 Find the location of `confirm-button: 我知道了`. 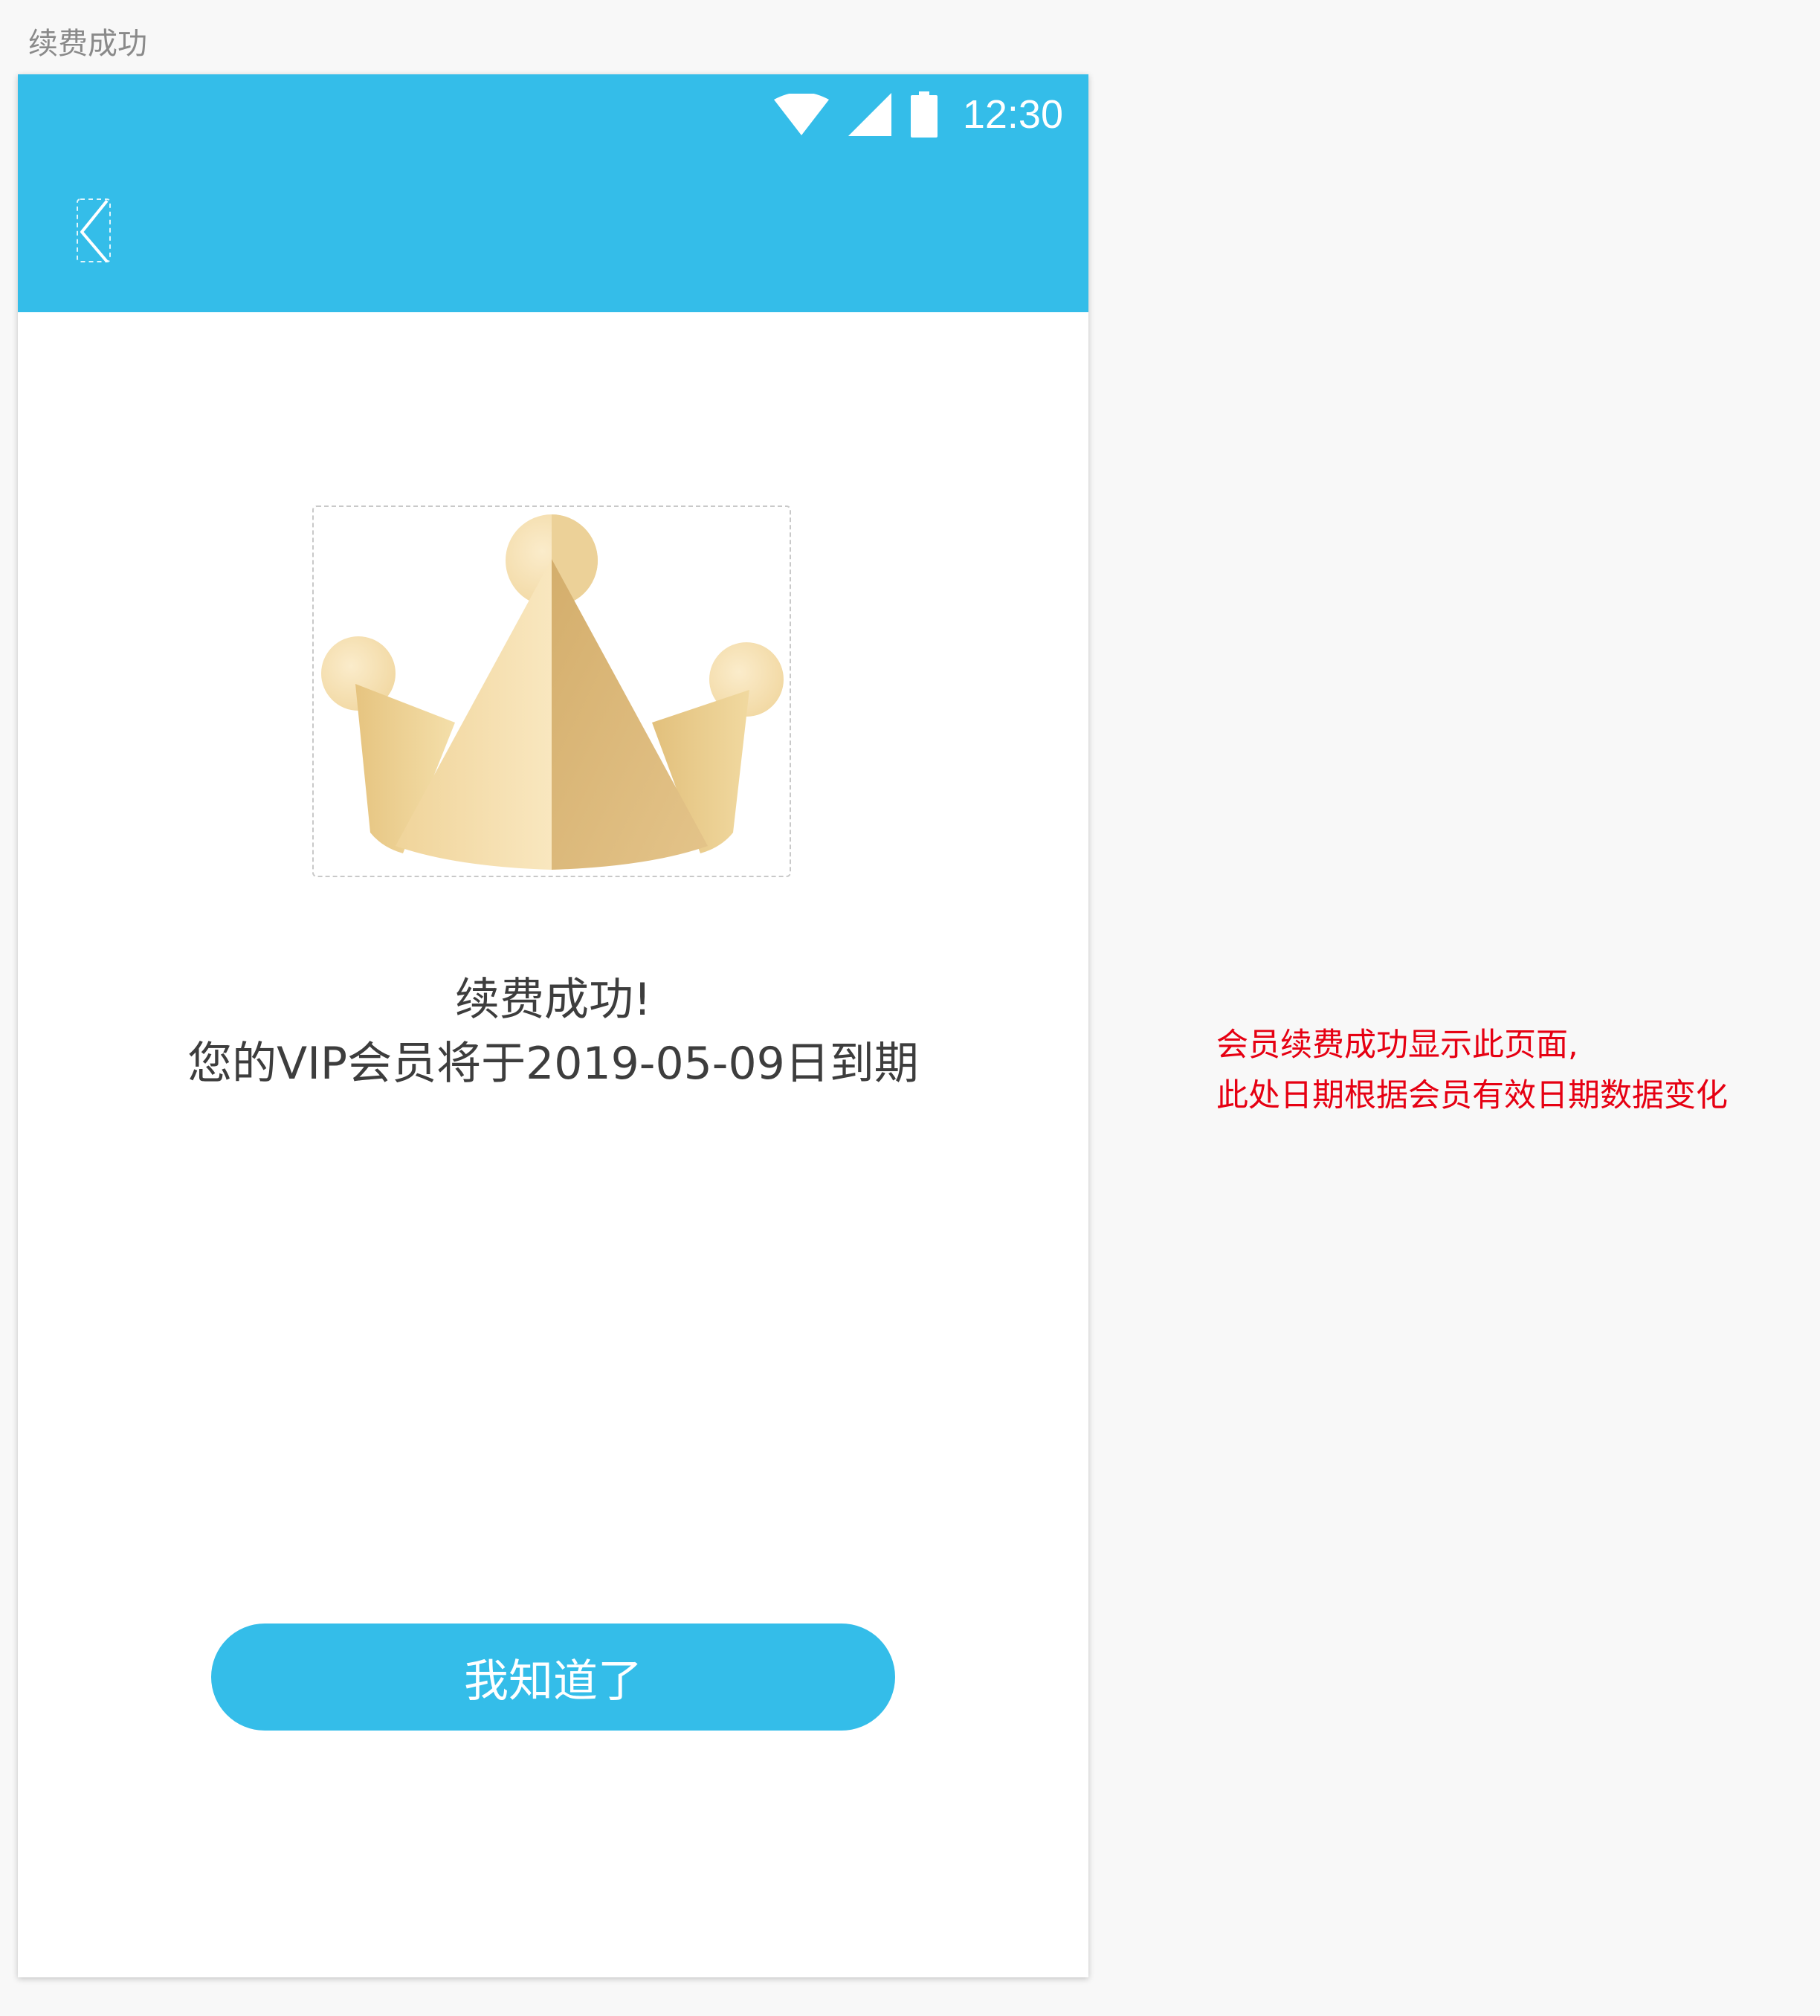

confirm-button: 我知道了 is located at coordinates (553, 1678).